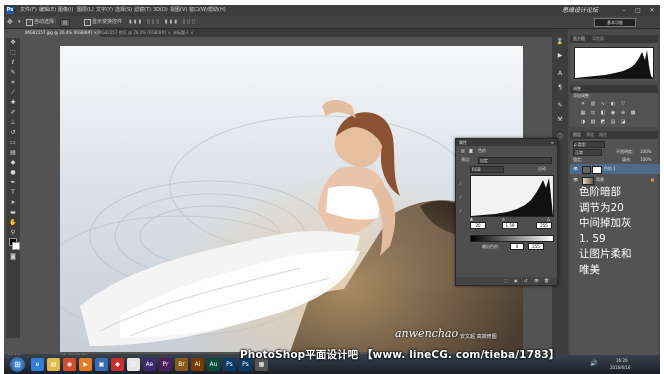  Describe the element at coordinates (17, 364) in the screenshot. I see `start-button: ⊞` at that location.